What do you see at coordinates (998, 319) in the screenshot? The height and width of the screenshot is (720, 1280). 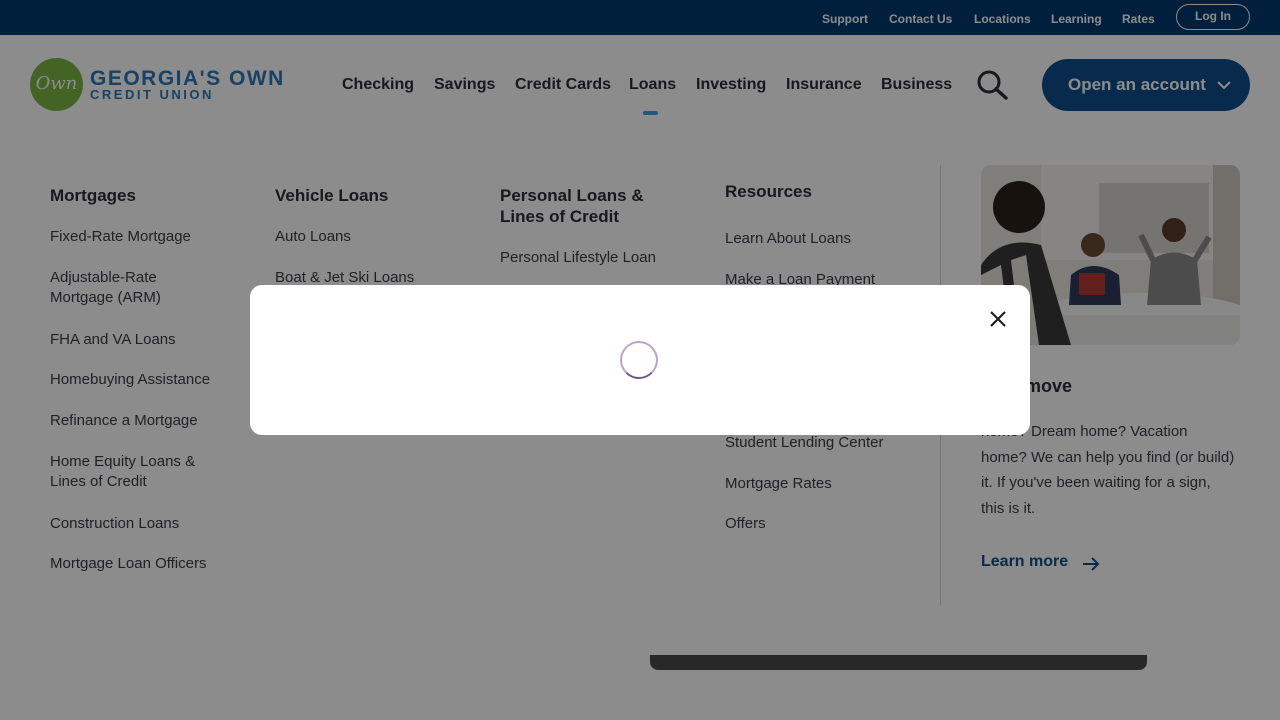 I see `close-icon` at bounding box center [998, 319].